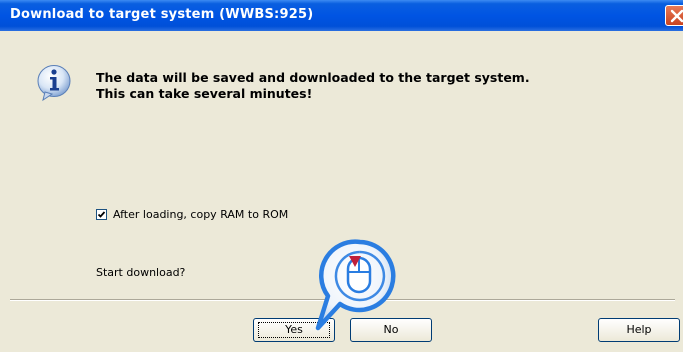 Image resolution: width=683 pixels, height=352 pixels. What do you see at coordinates (341, 15) in the screenshot?
I see `title-bar: Download to target system (WWBS:925)` at bounding box center [341, 15].